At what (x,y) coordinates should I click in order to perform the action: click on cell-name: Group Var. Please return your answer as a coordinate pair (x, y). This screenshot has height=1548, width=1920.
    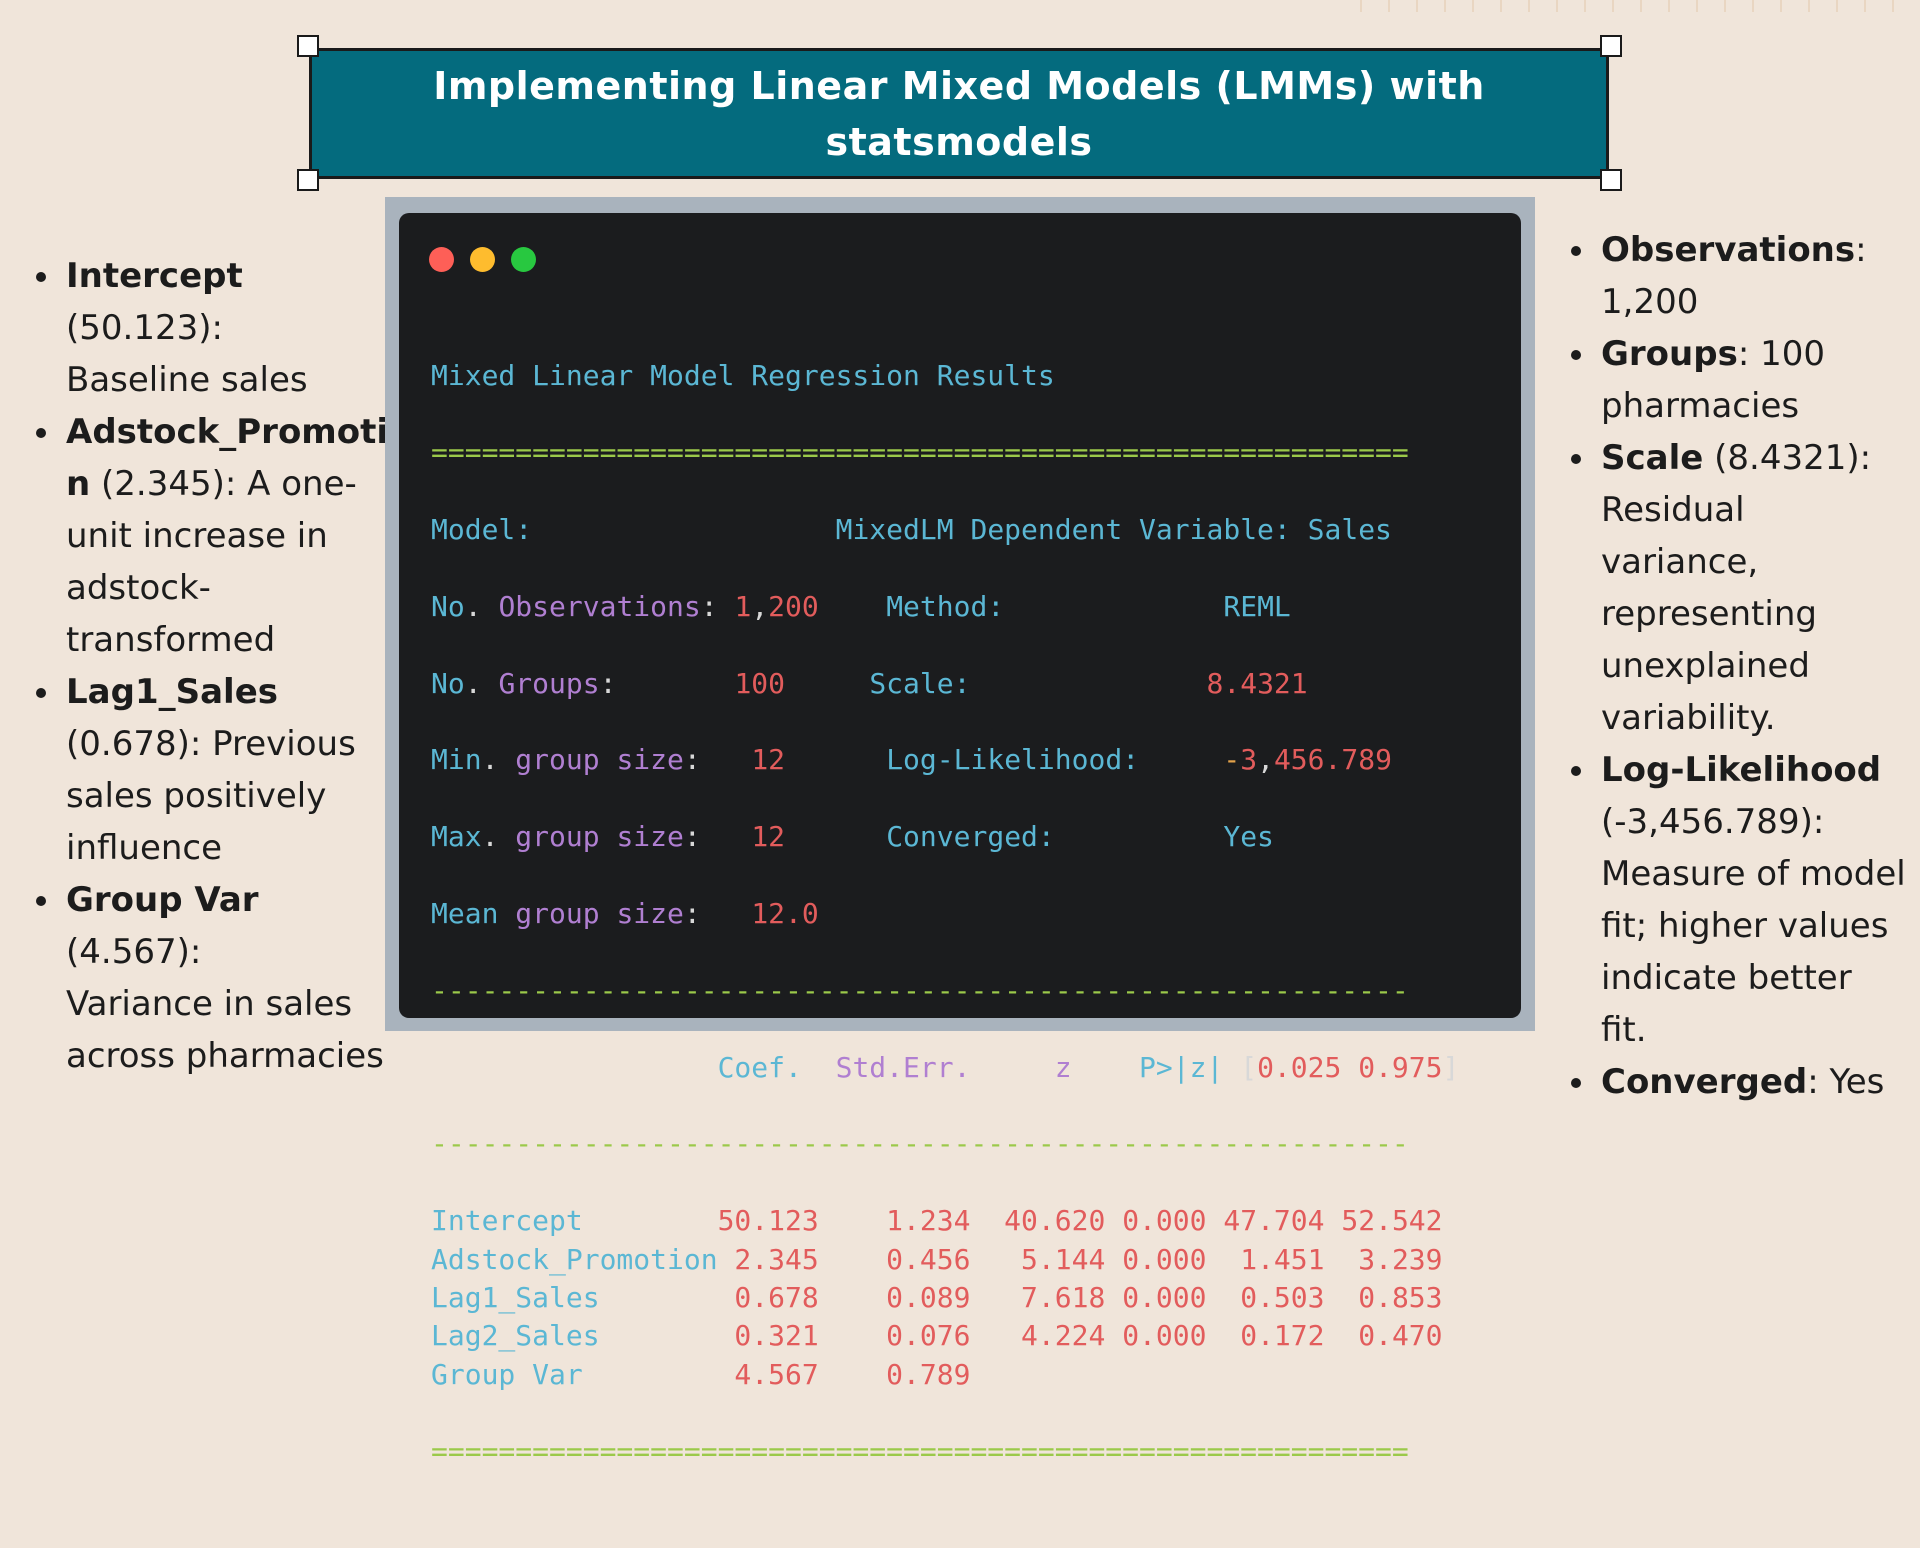
    Looking at the image, I should click on (574, 1374).